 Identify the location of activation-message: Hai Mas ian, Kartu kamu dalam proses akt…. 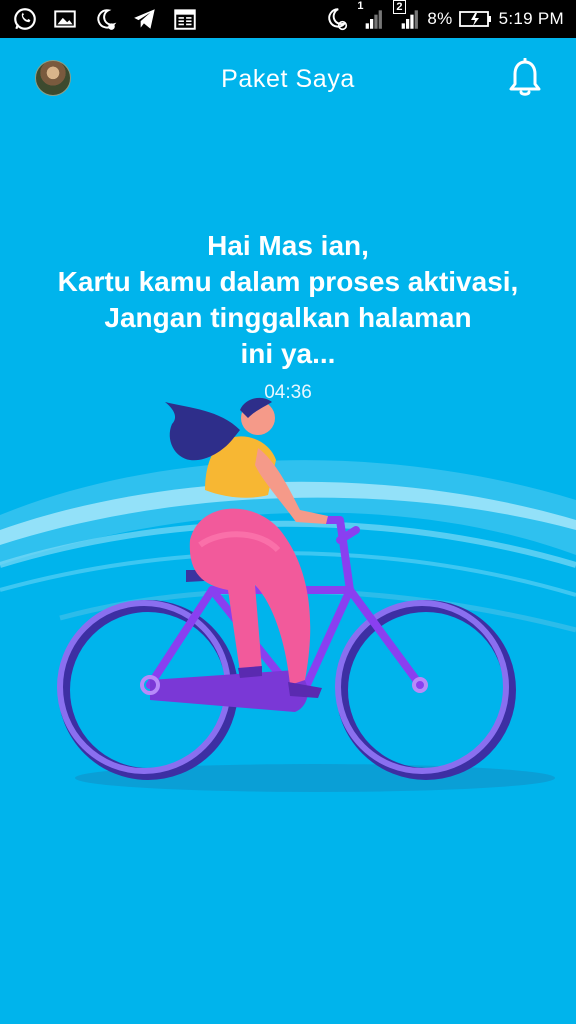
(288, 300).